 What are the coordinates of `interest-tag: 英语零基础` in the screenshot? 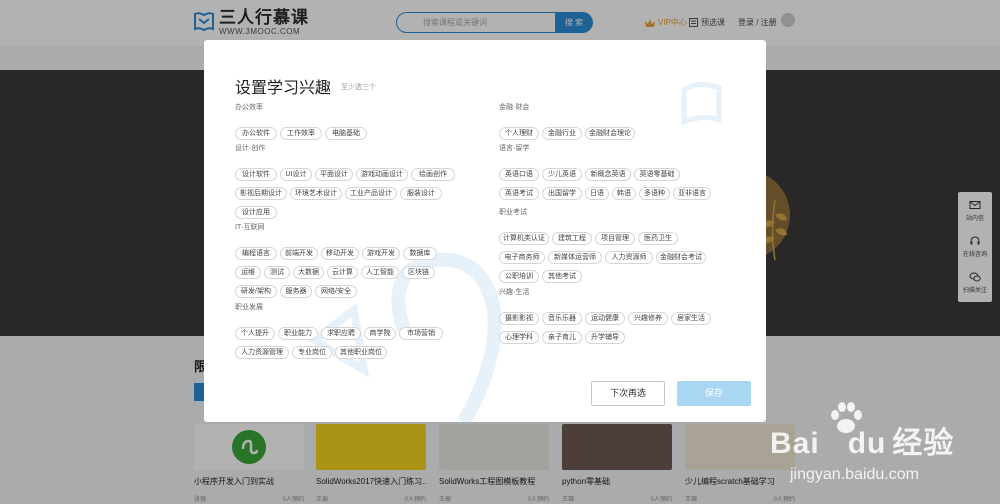 It's located at (657, 174).